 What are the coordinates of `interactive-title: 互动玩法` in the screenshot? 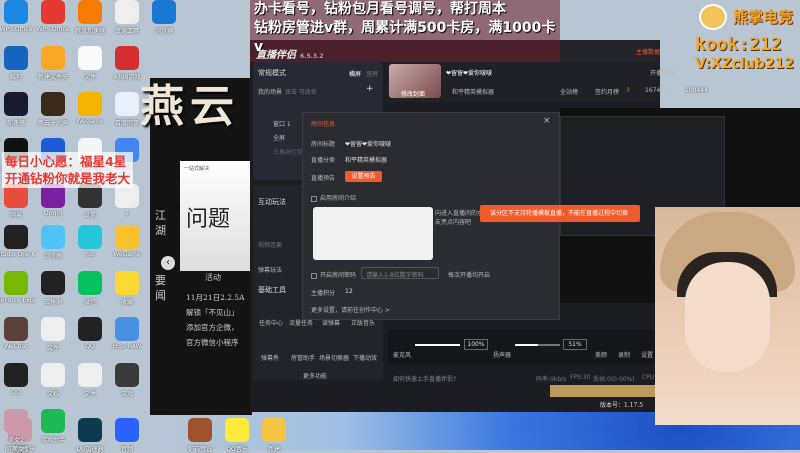 It's located at (272, 202).